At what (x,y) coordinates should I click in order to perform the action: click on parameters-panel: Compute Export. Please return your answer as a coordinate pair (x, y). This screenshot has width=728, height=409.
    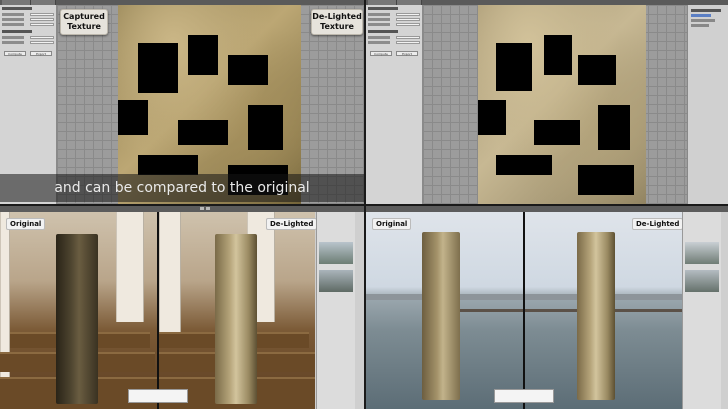
    Looking at the image, I should click on (394, 104).